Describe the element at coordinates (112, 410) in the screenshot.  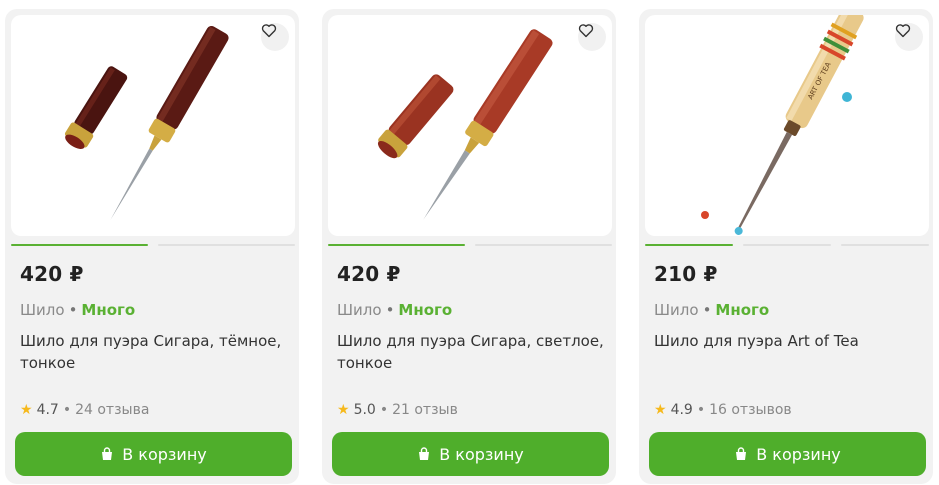
I see `reviews-link: 24 отзыва` at that location.